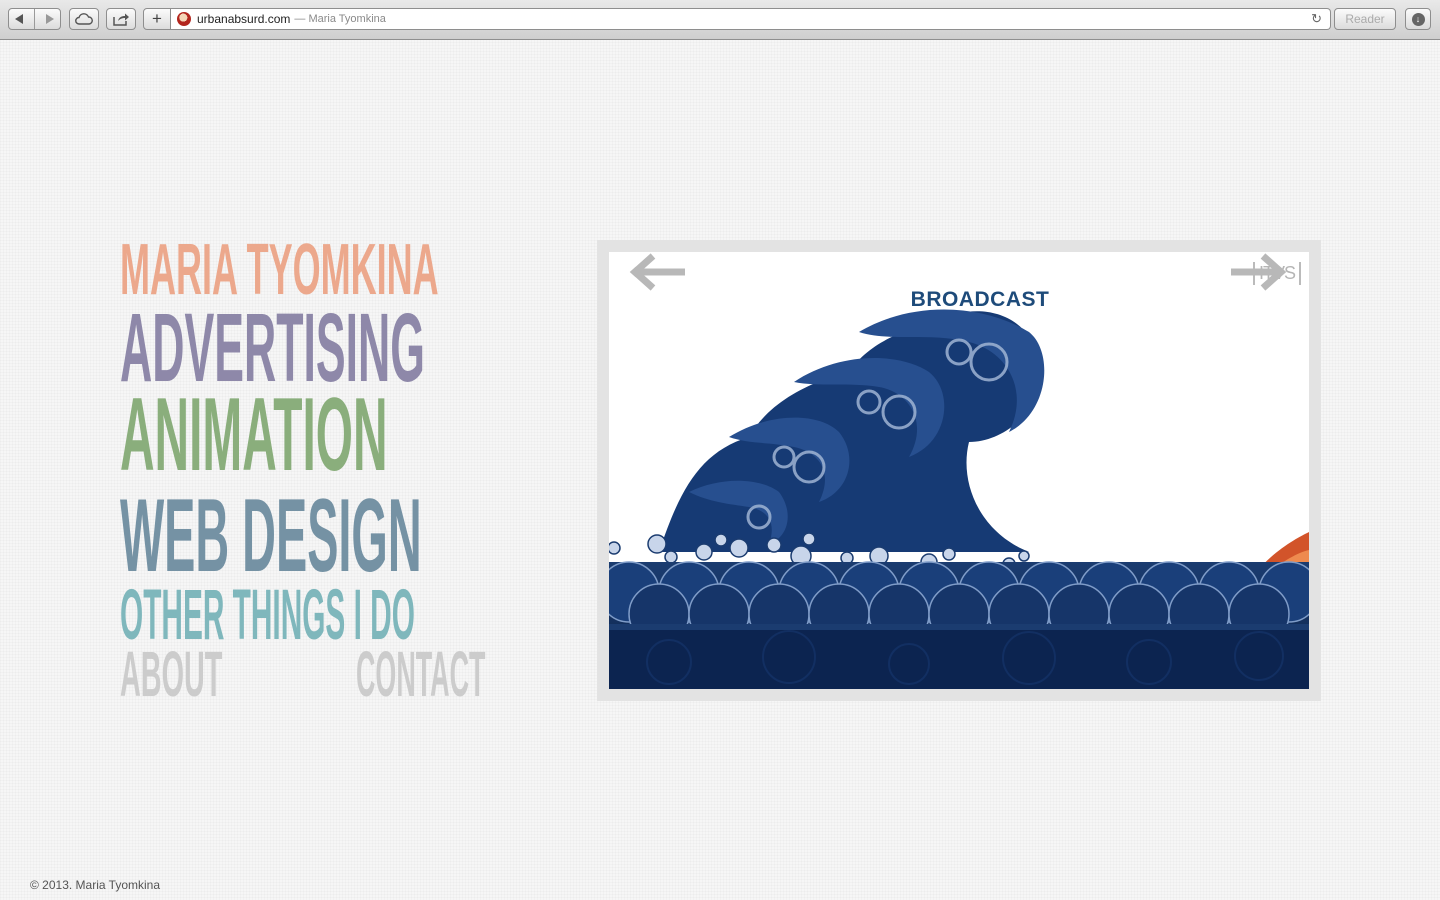 This screenshot has width=1440, height=900. What do you see at coordinates (184, 19) in the screenshot?
I see `site-favicon-icon` at bounding box center [184, 19].